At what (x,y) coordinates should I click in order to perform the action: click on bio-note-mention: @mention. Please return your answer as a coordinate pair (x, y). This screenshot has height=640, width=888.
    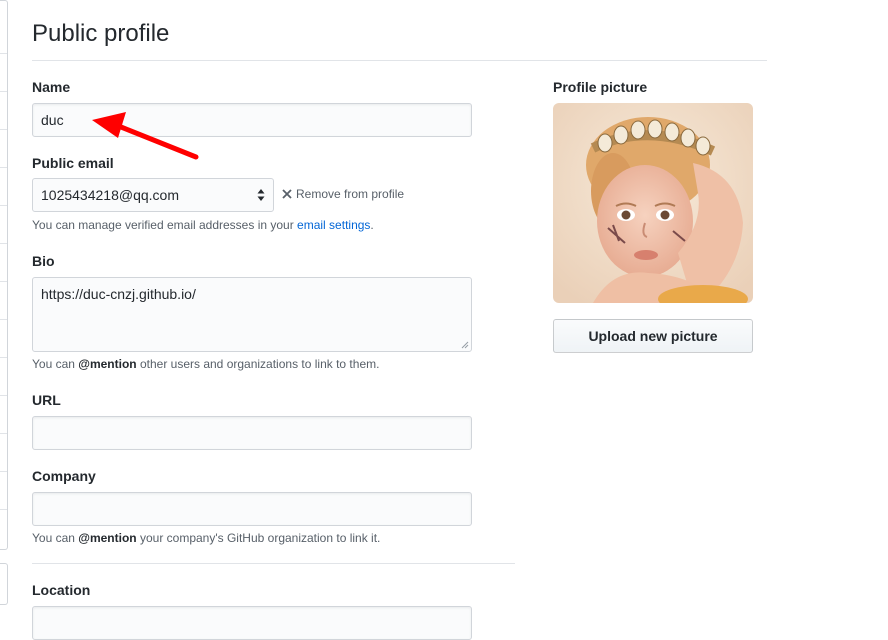
    Looking at the image, I should click on (107, 364).